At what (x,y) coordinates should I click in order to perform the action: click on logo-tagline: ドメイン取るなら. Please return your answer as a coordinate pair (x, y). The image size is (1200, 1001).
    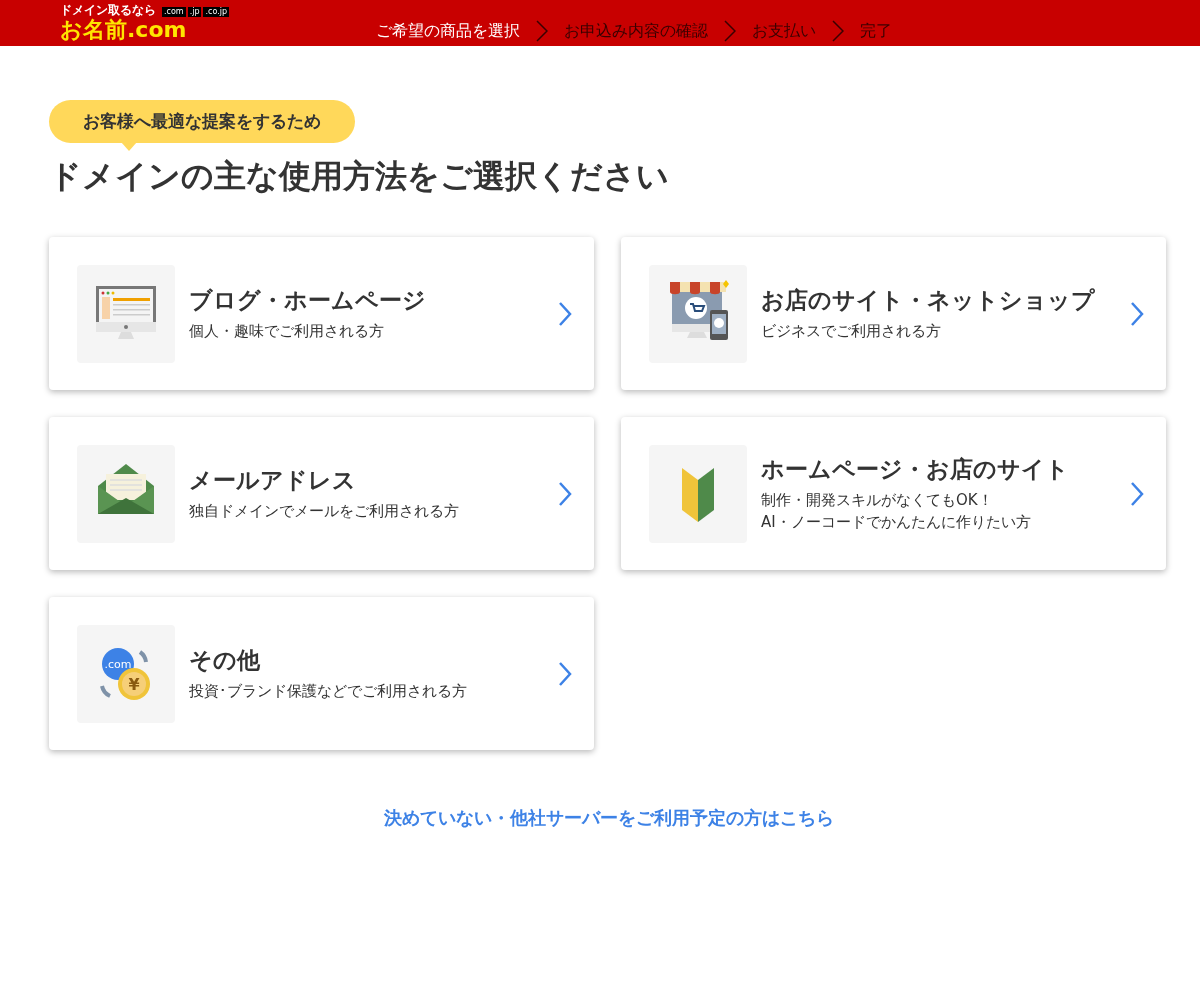
    Looking at the image, I should click on (108, 10).